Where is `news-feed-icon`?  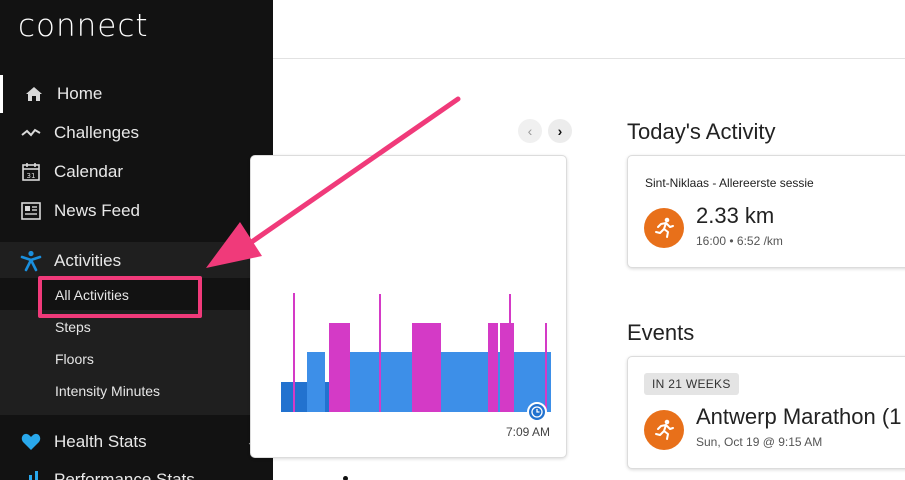
news-feed-icon is located at coordinates (31, 211).